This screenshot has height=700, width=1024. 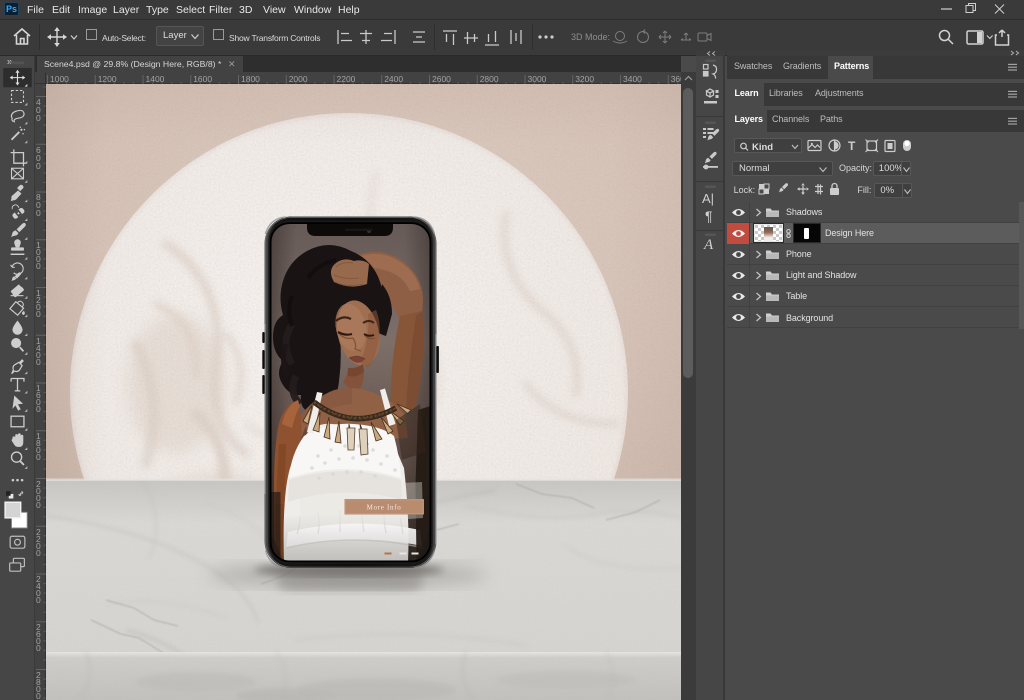 I want to click on svg-text: T, so click(x=852, y=146).